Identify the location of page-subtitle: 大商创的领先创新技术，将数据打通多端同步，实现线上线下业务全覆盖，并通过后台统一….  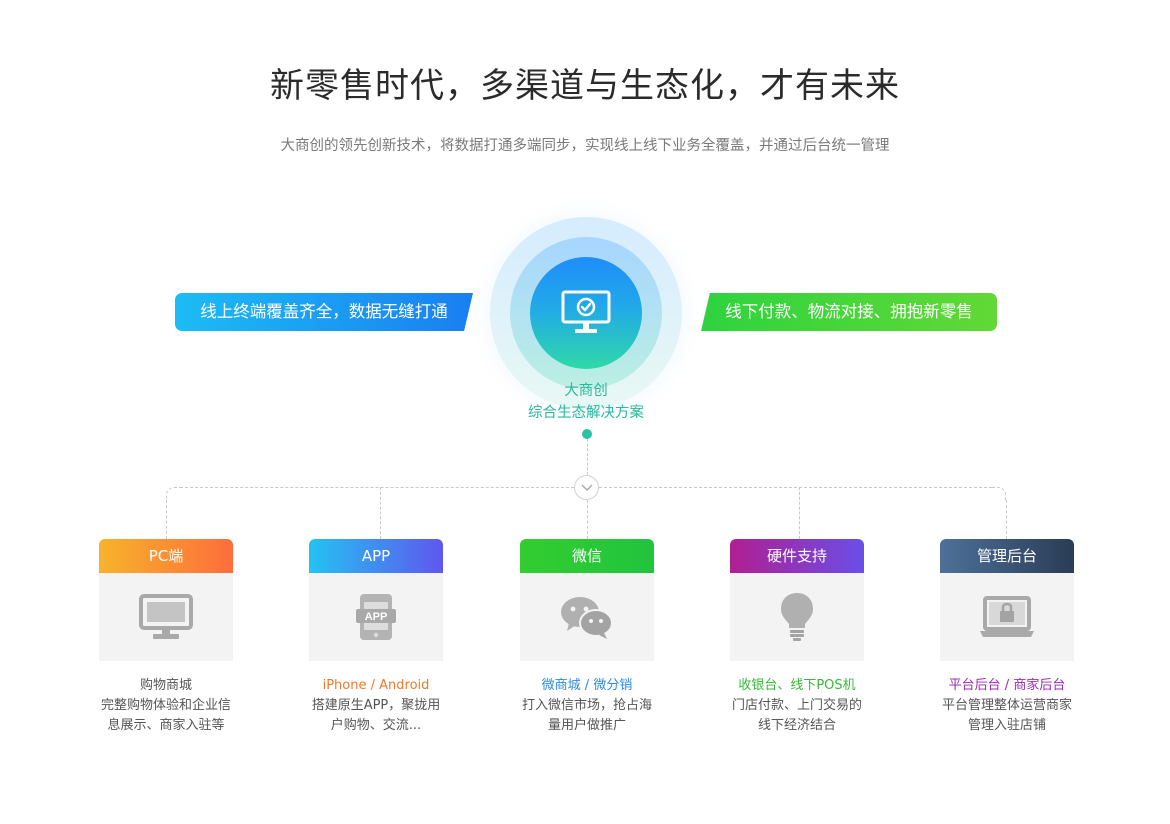
(585, 146).